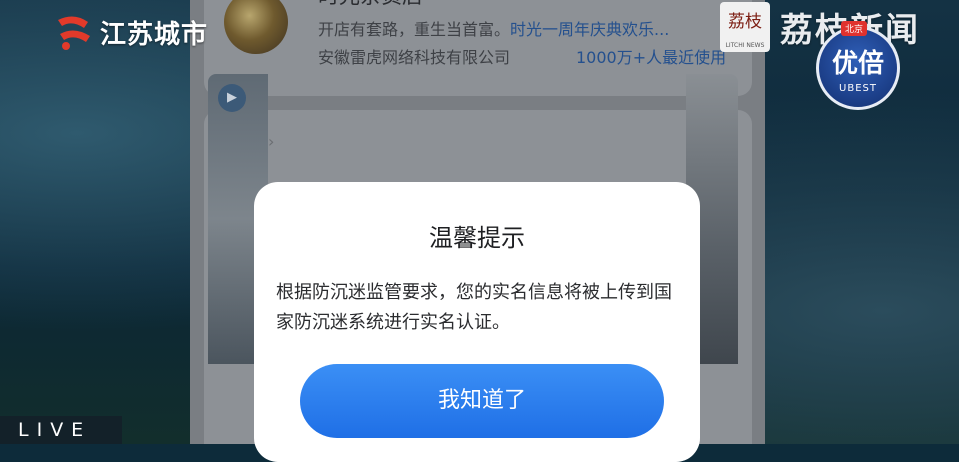 The height and width of the screenshot is (462, 959). What do you see at coordinates (477, 238) in the screenshot?
I see `dialog-title: 温馨提示` at bounding box center [477, 238].